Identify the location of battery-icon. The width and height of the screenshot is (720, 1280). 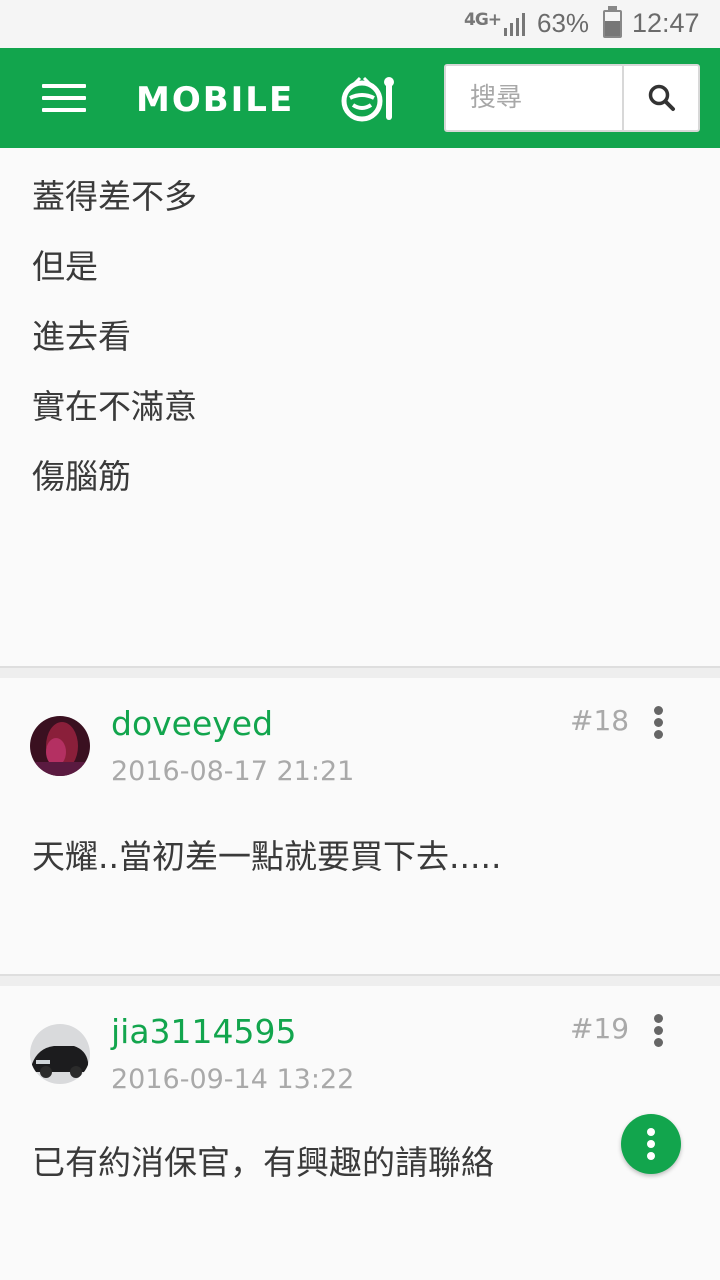
(612, 22).